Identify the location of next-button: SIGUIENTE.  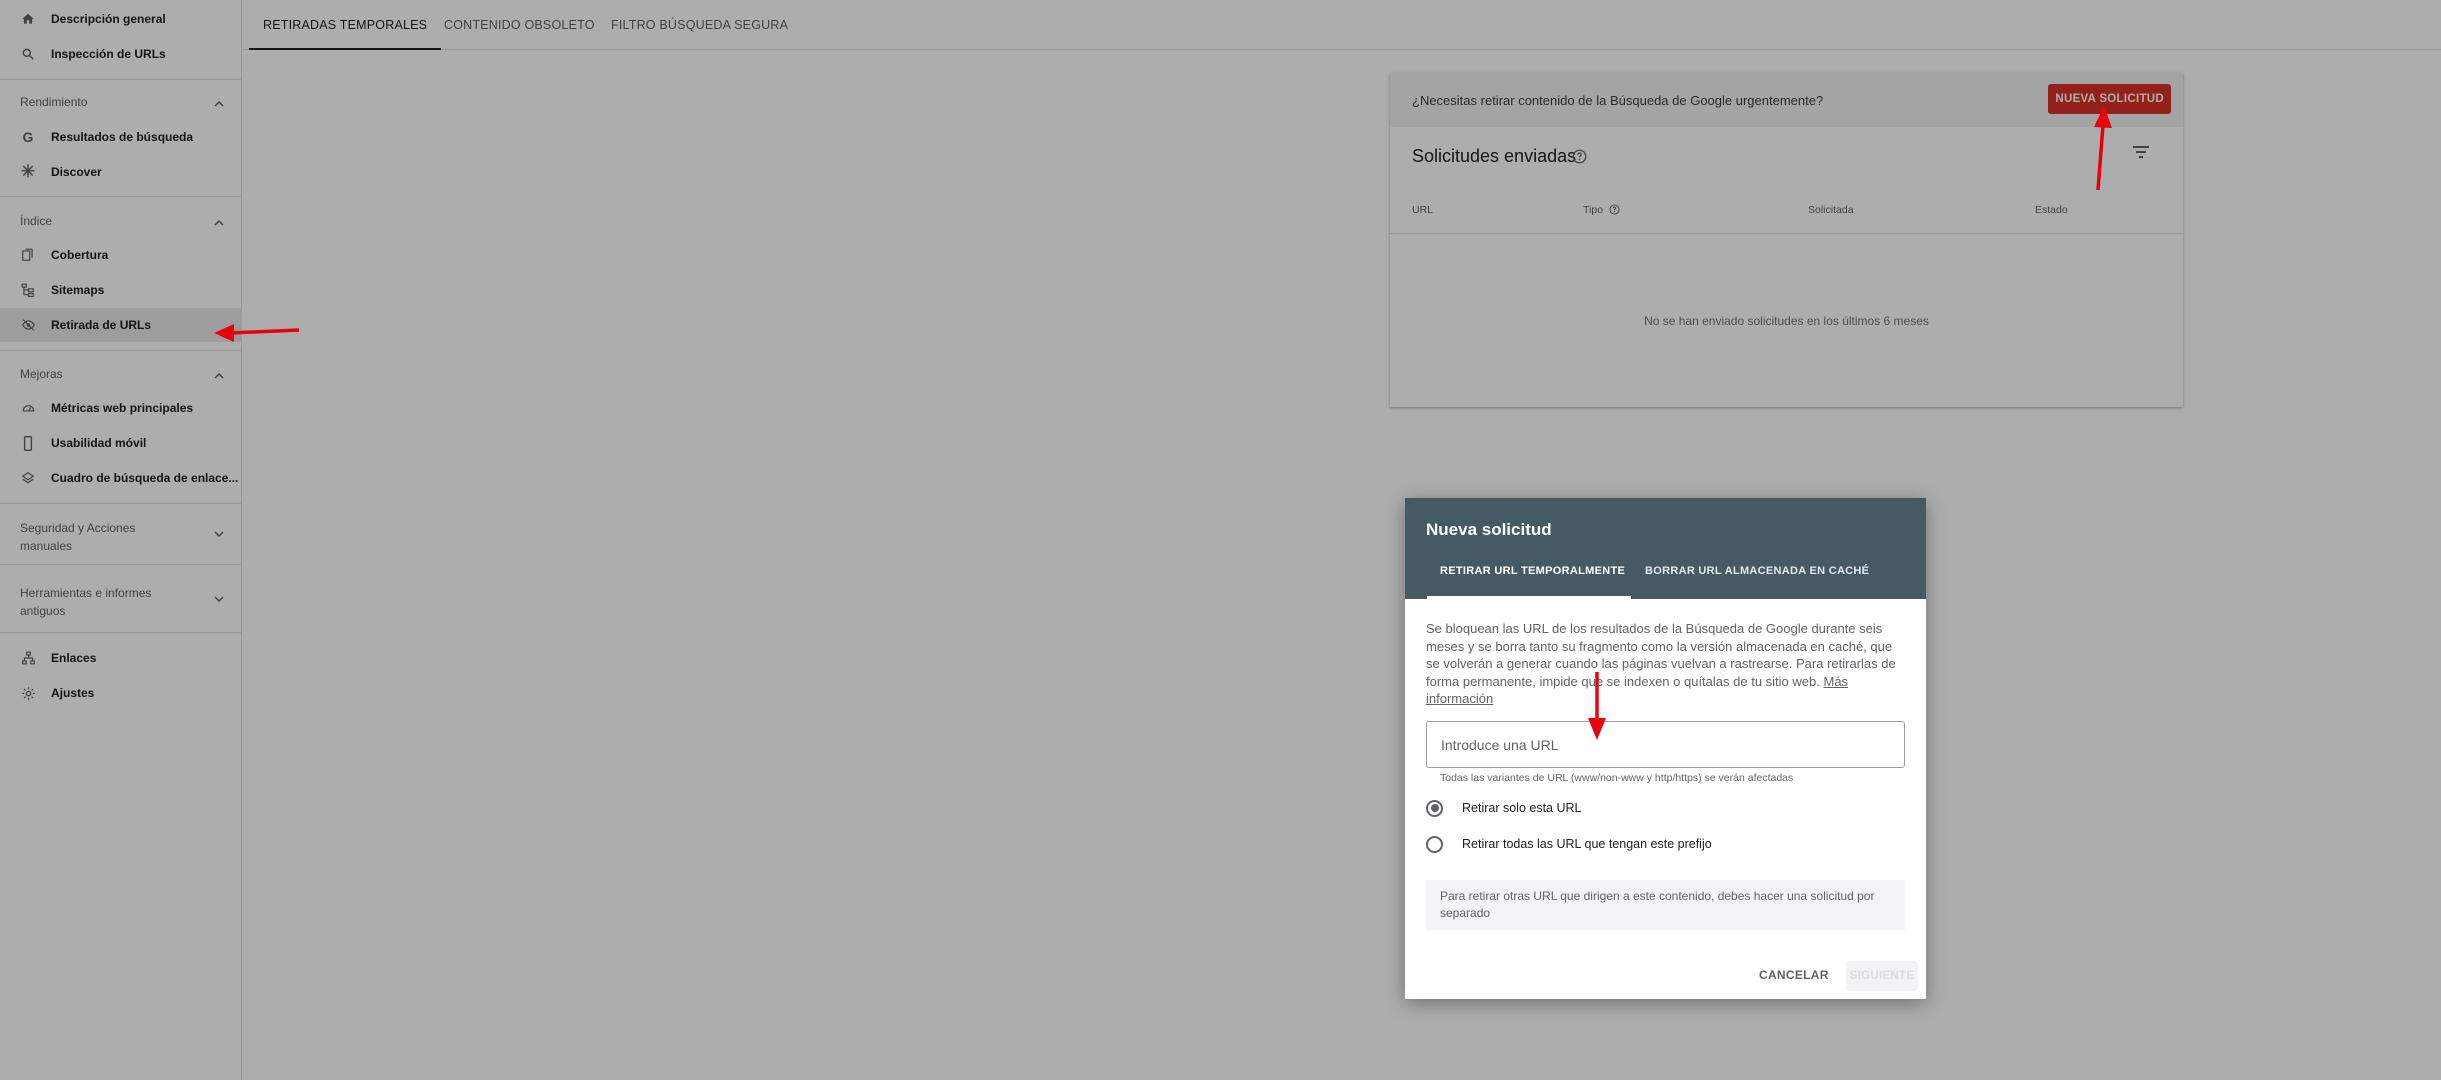
(1882, 976).